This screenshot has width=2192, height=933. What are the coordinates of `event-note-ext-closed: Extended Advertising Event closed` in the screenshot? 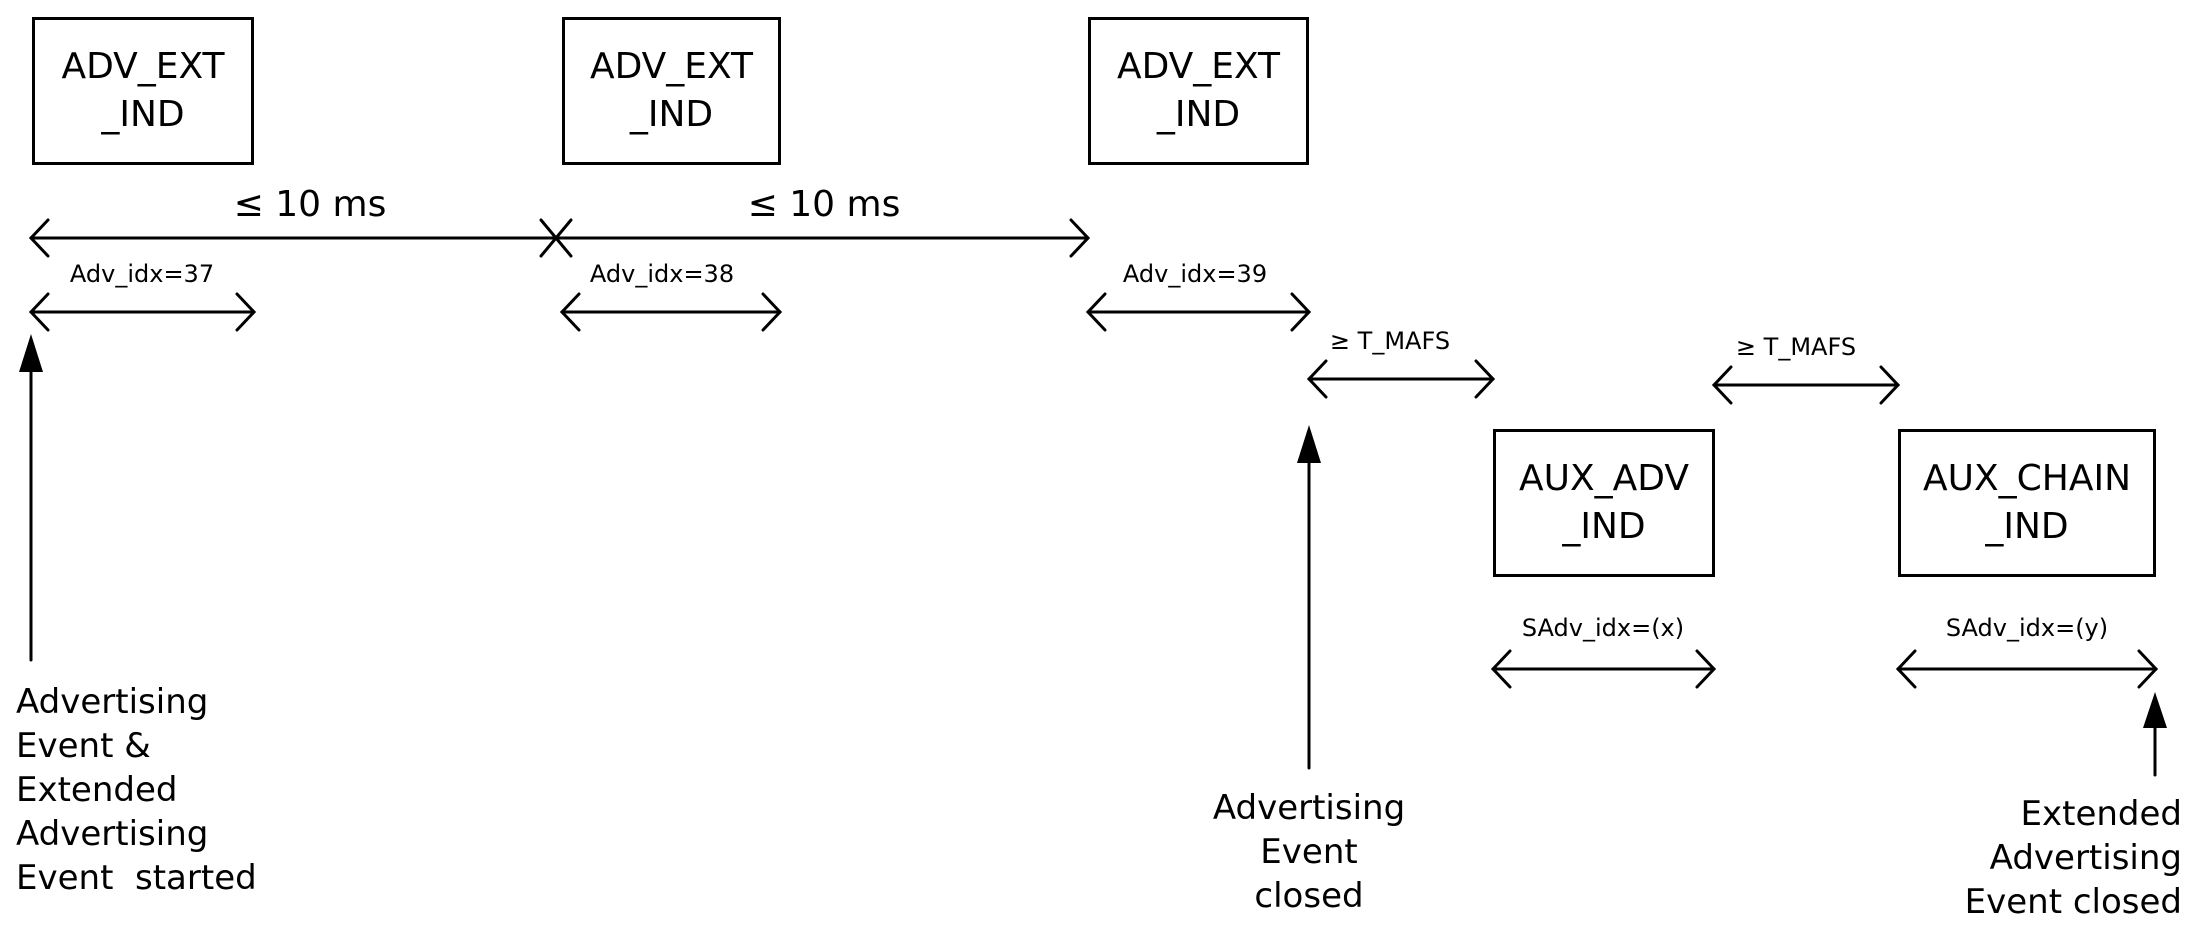 It's located at (2073, 858).